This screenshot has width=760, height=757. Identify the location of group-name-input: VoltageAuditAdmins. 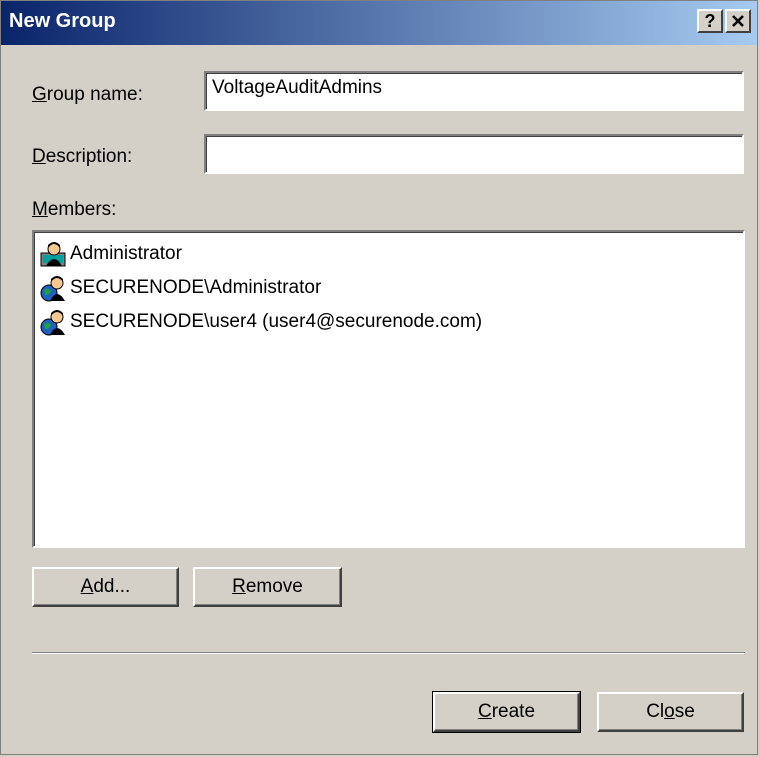
(474, 91).